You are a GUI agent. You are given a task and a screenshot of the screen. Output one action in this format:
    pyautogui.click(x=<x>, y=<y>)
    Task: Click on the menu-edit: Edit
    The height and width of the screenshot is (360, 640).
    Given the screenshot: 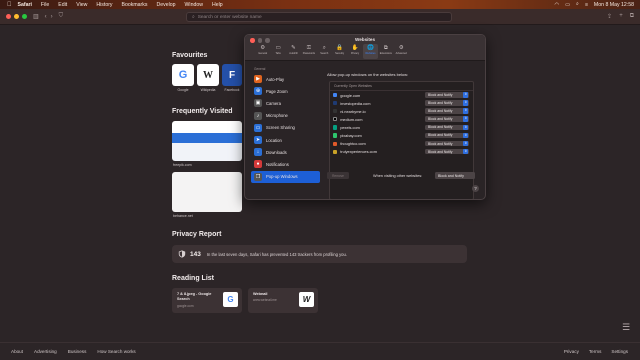 What is the action you would take?
    pyautogui.click(x=62, y=5)
    